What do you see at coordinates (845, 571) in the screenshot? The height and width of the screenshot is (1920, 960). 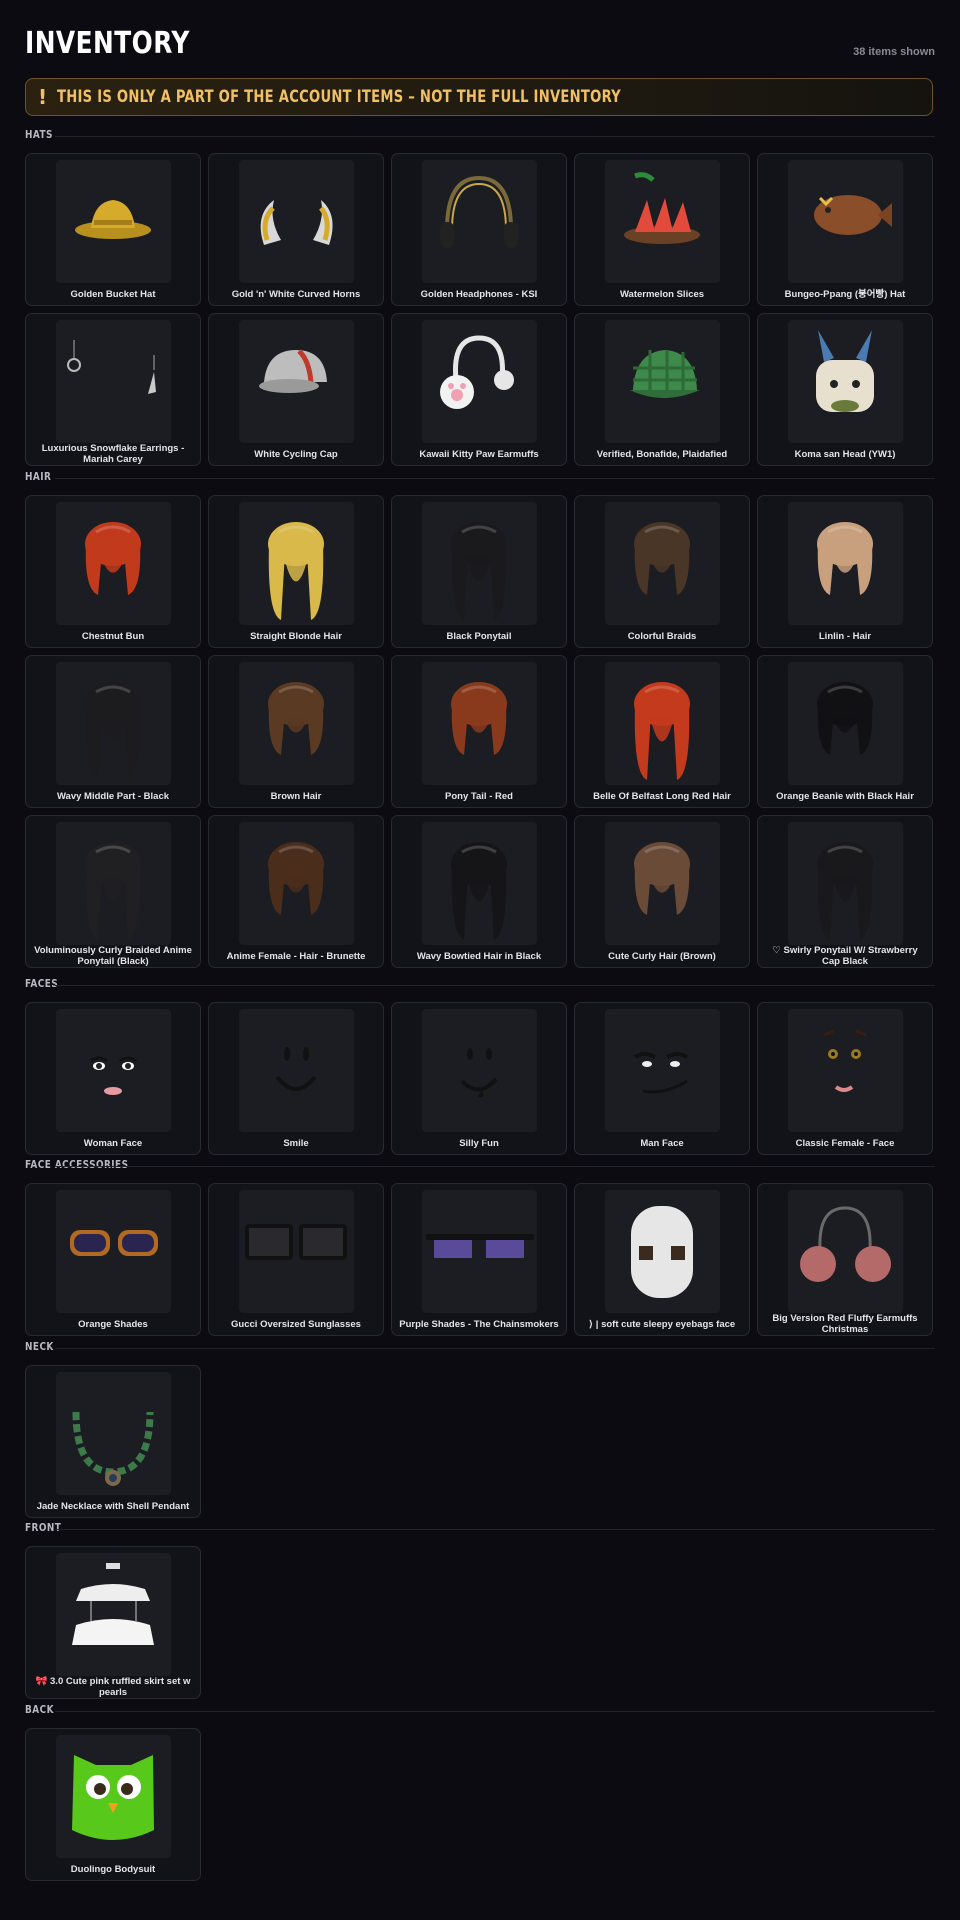 I see `item-card: Linlin - Hair` at bounding box center [845, 571].